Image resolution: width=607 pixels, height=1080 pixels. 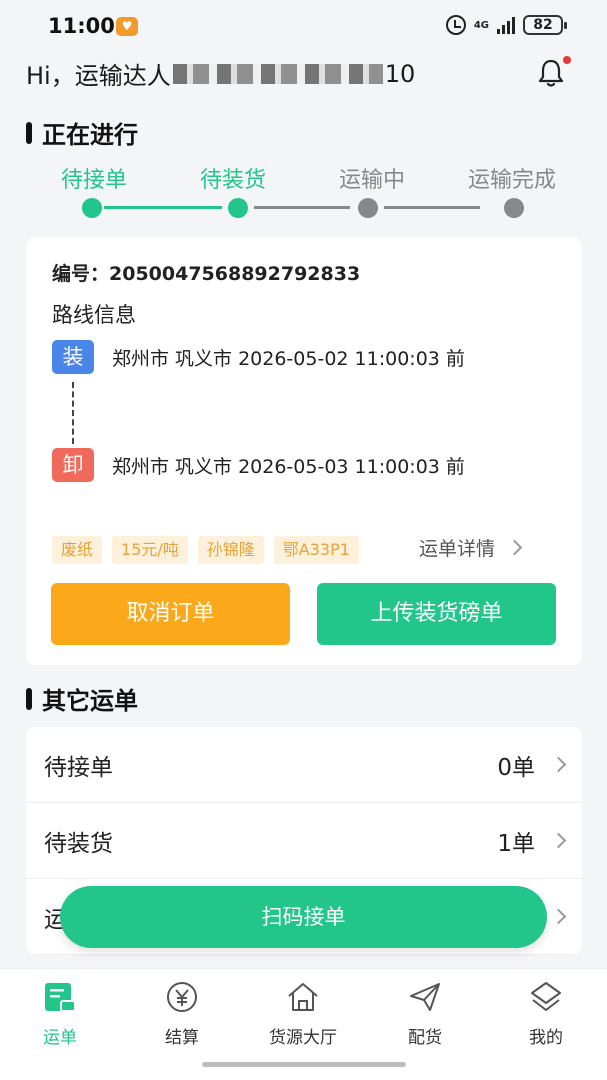 I want to click on status-bar: 11:00 ♥ 4G 82, so click(x=303, y=26).